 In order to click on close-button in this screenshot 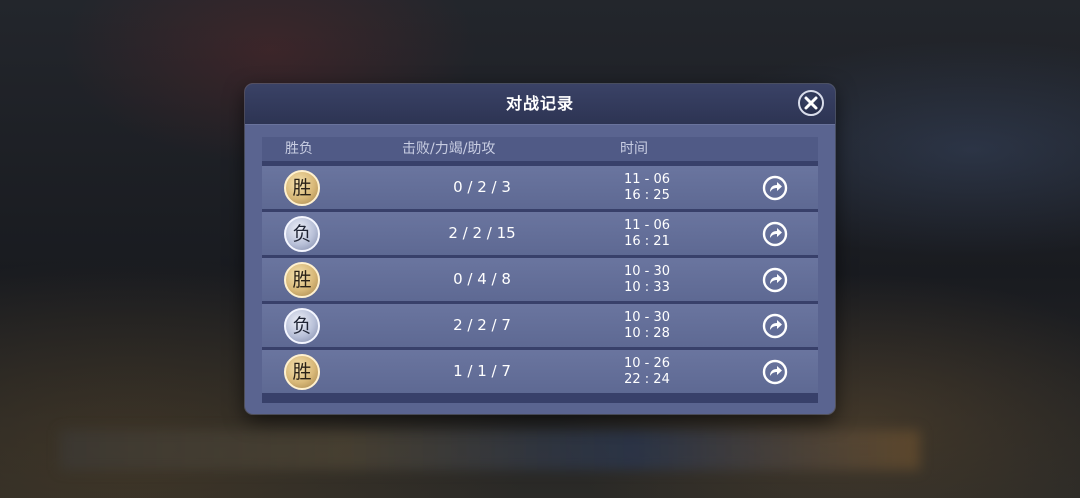, I will do `click(811, 103)`.